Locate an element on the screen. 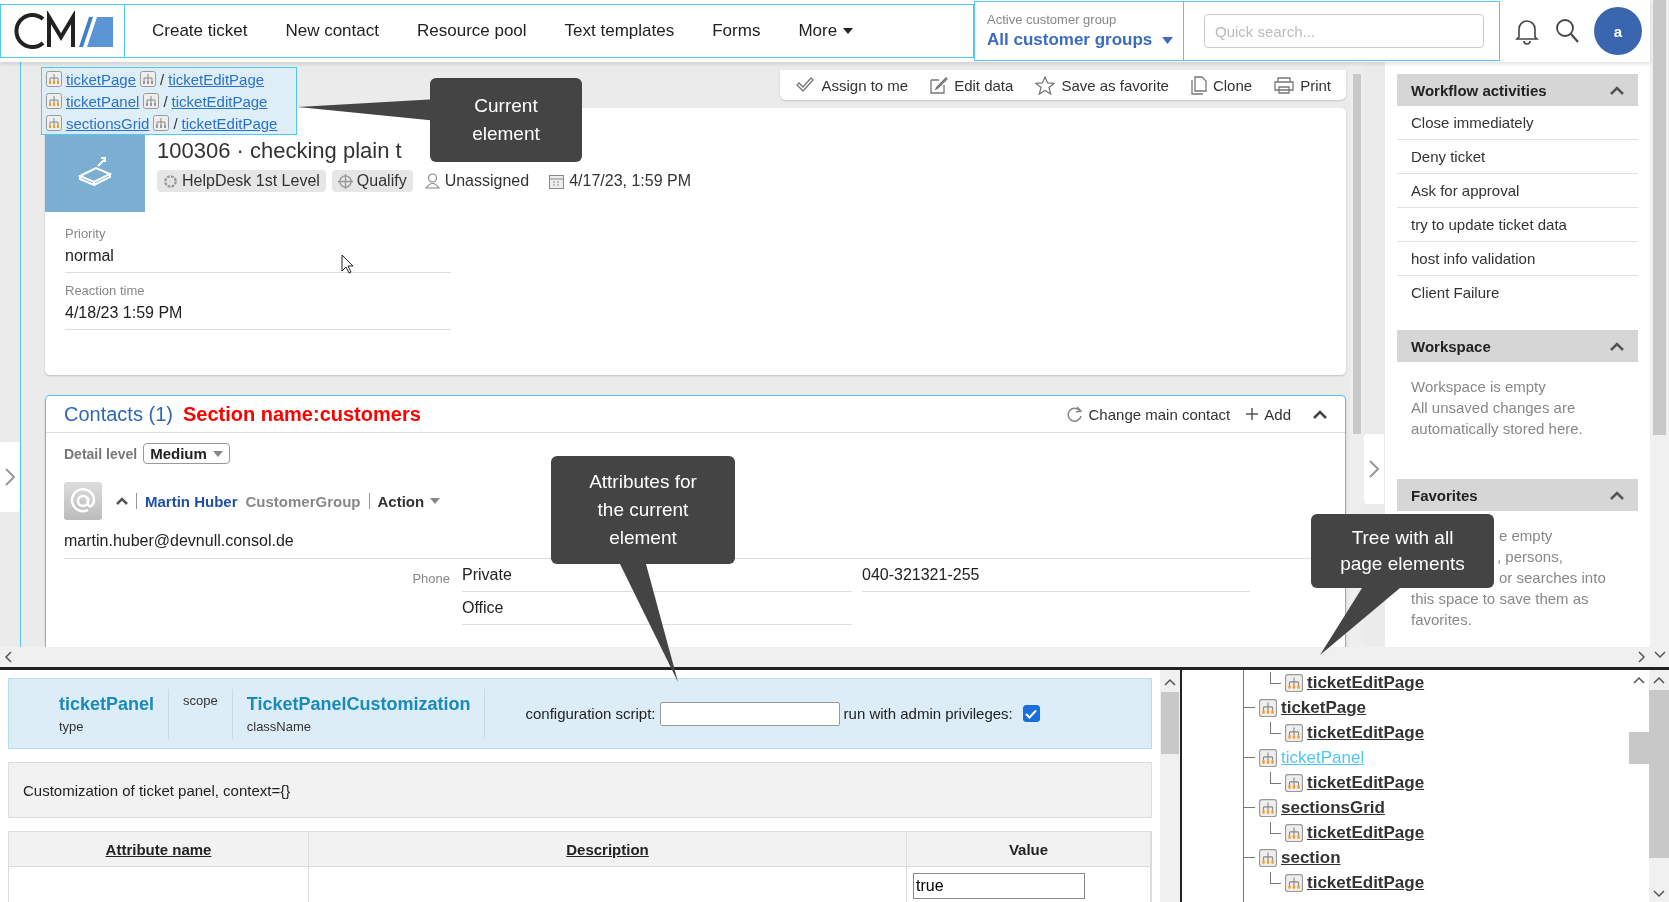  customer-group-selector: Active customer group All customer groups is located at coordinates (1079, 31).